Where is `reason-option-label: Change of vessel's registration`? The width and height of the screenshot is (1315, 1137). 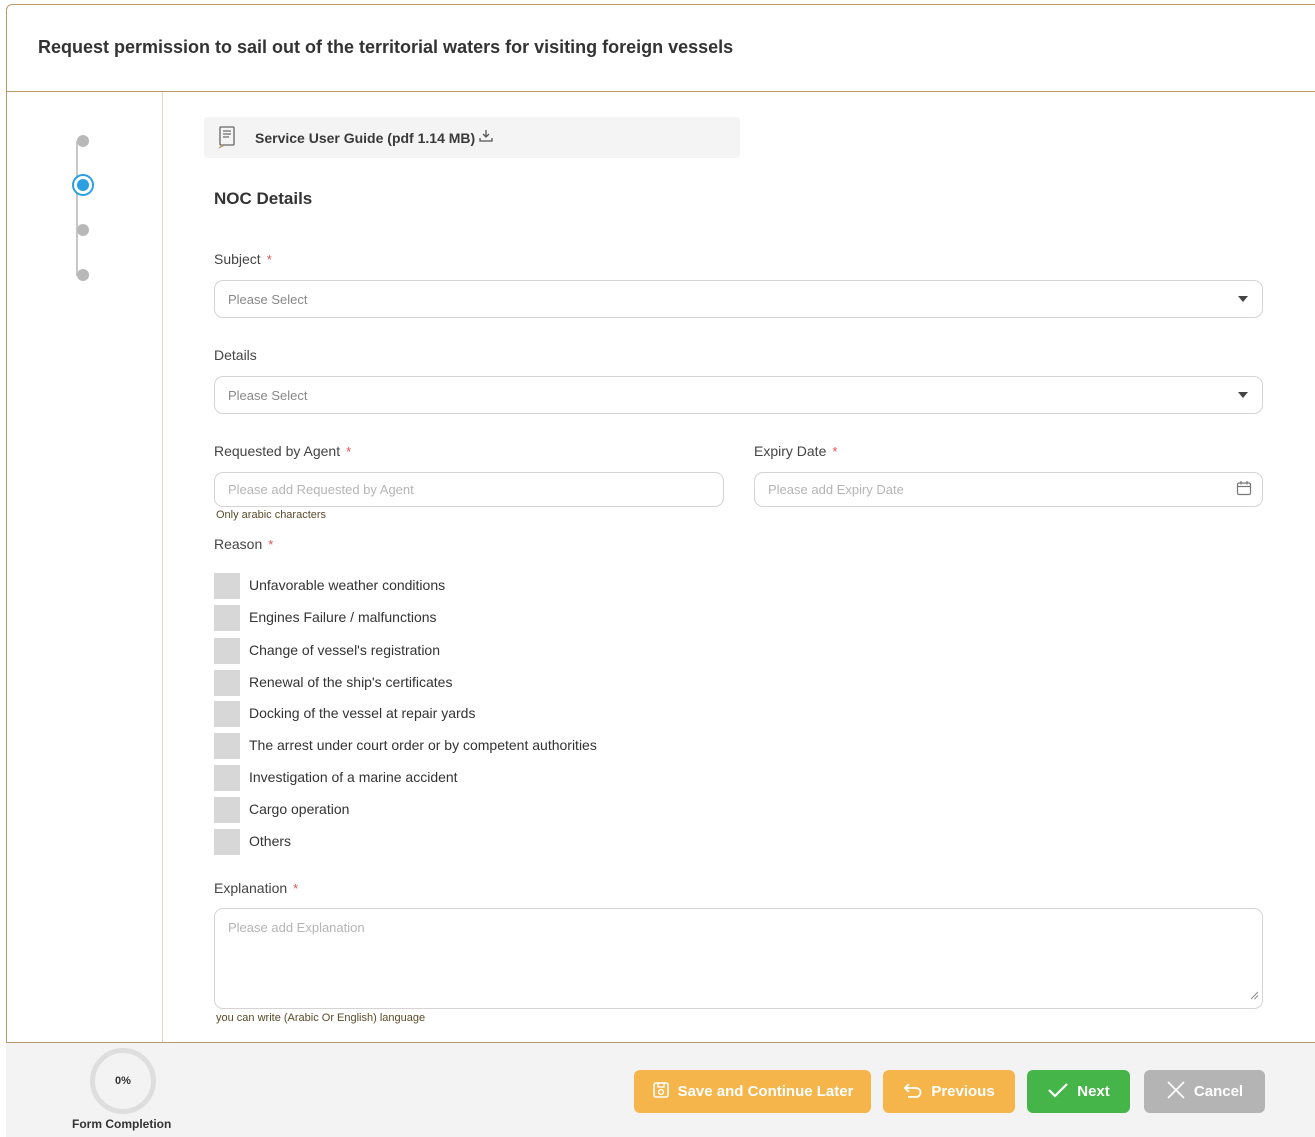 reason-option-label: Change of vessel's registration is located at coordinates (344, 650).